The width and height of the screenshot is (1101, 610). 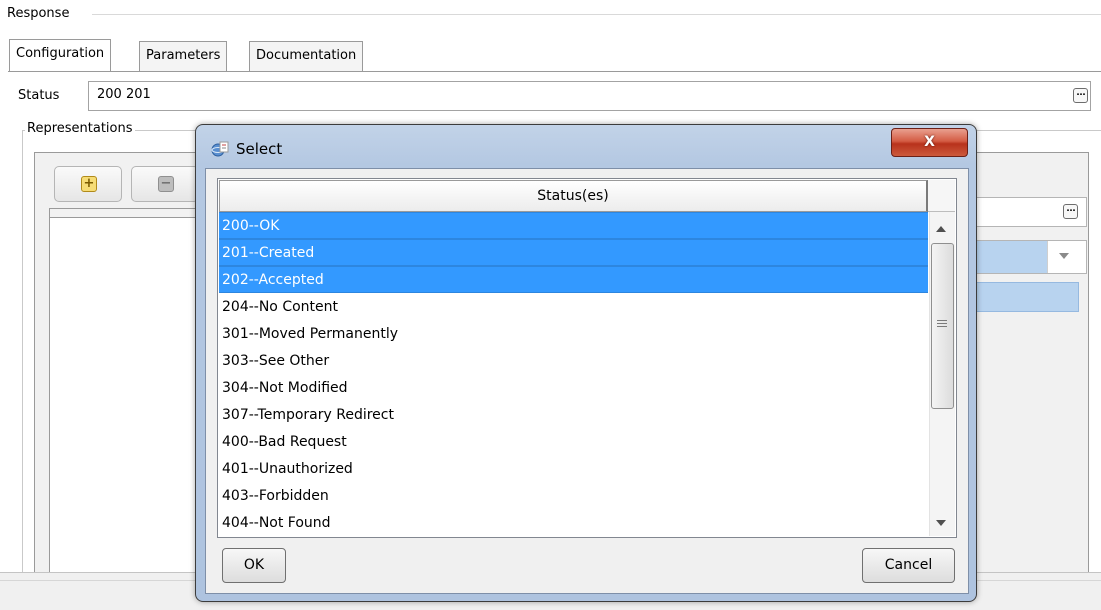 What do you see at coordinates (941, 229) in the screenshot?
I see `scroll-up-icon` at bounding box center [941, 229].